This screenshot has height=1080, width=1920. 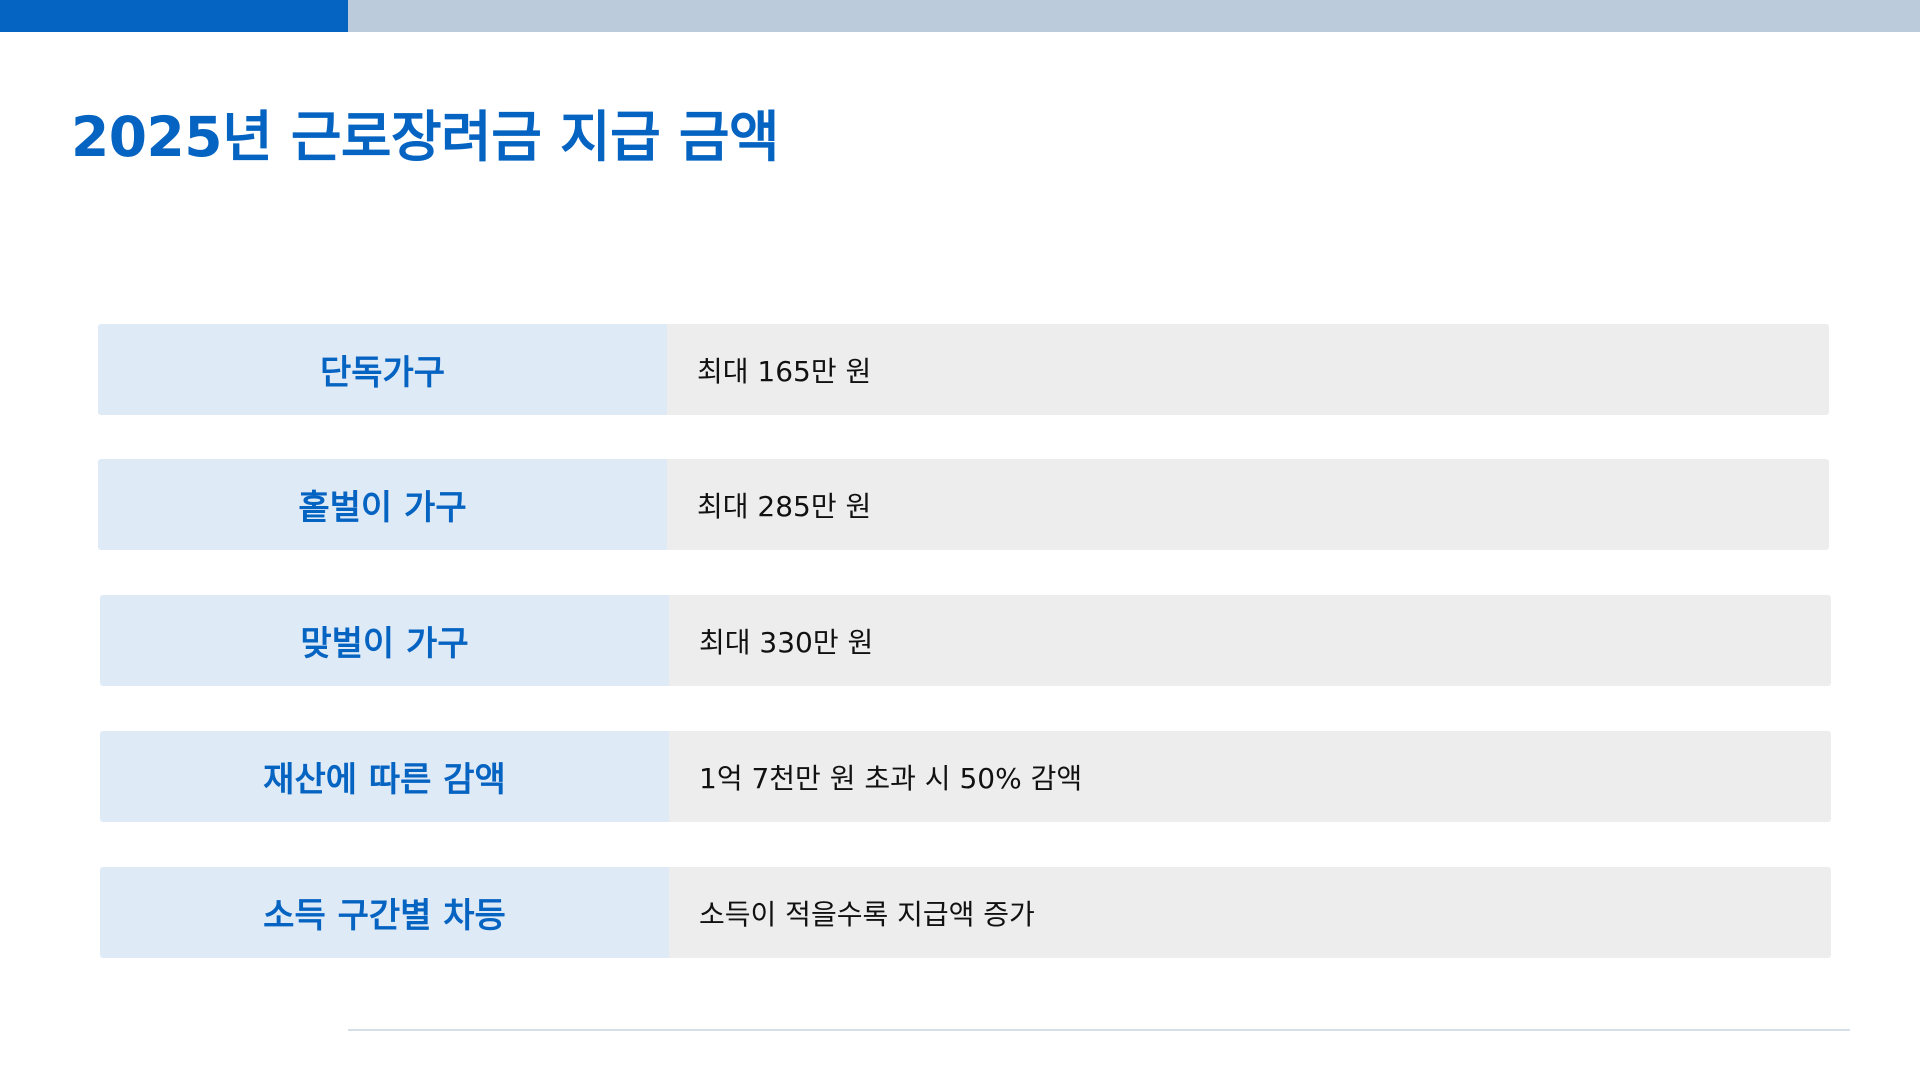 What do you see at coordinates (1250, 776) in the screenshot?
I see `row-value: 1억 7천만 원 초과 시 50% 감액` at bounding box center [1250, 776].